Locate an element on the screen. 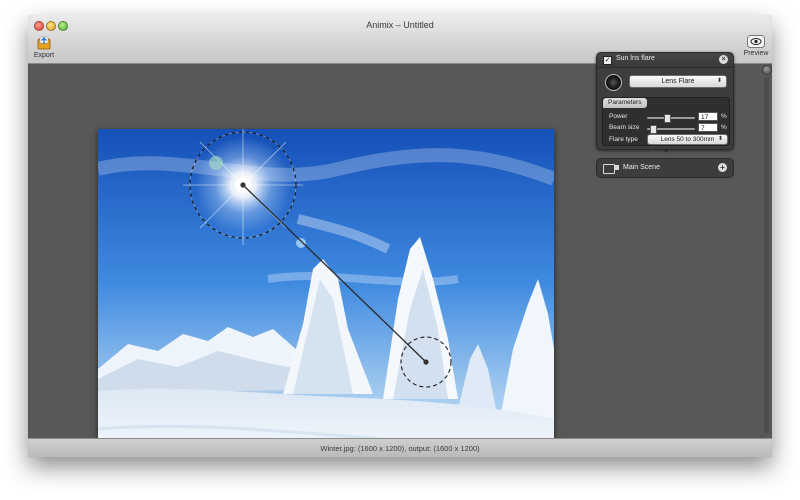 The height and width of the screenshot is (500, 800). beam-size-unit: % is located at coordinates (724, 127).